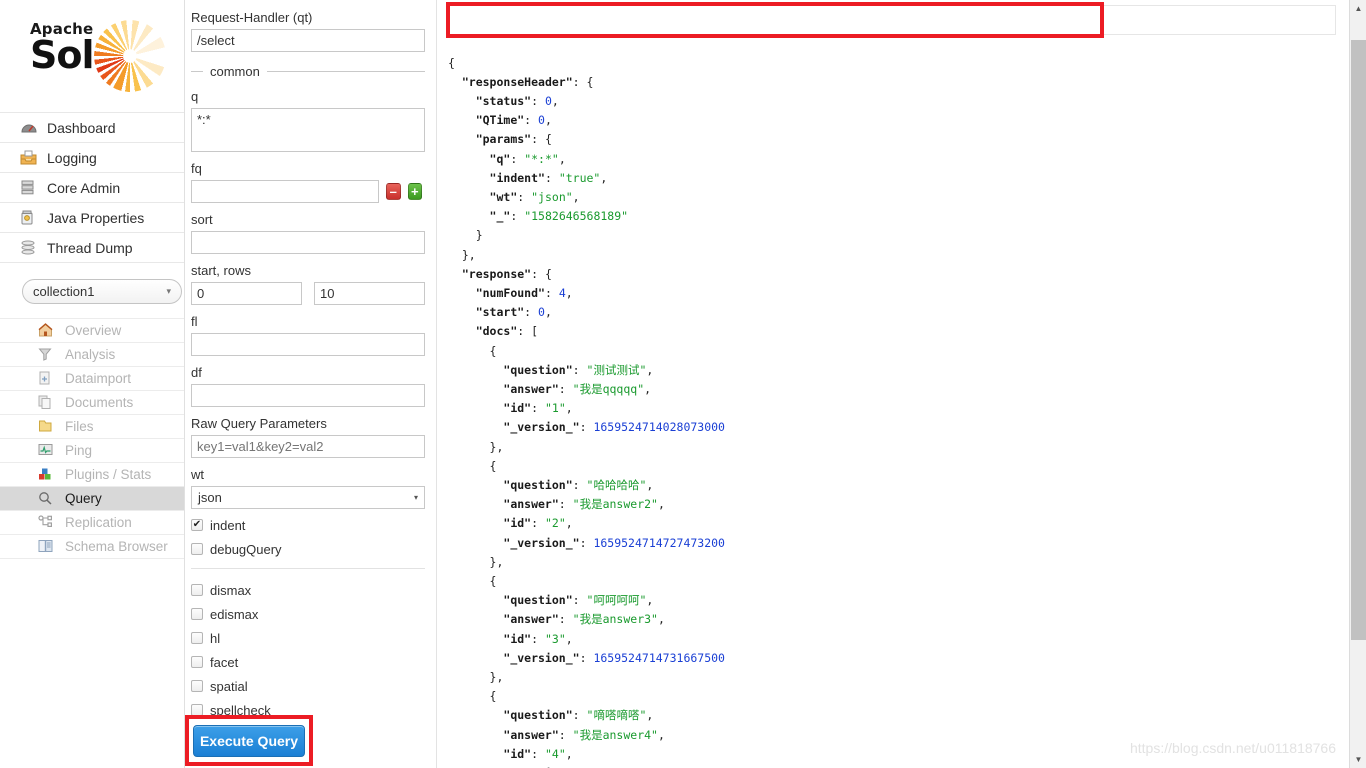 This screenshot has height=768, width=1366. I want to click on fq-remove-icon: –, so click(393, 191).